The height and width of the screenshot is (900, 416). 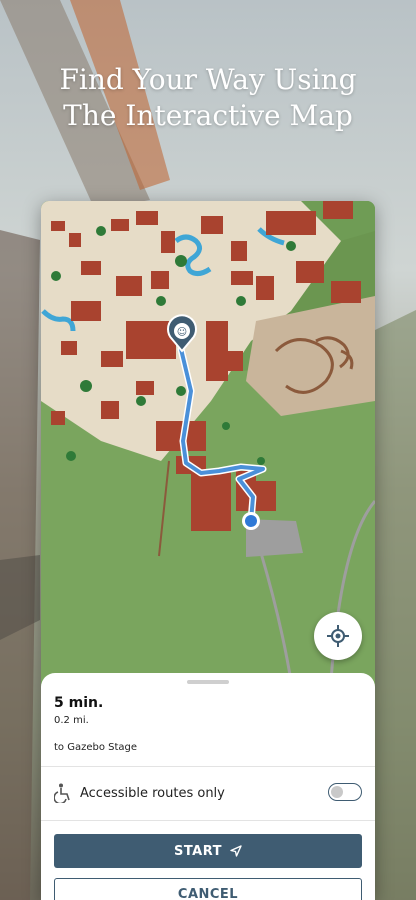 I want to click on start-button: START, so click(x=208, y=851).